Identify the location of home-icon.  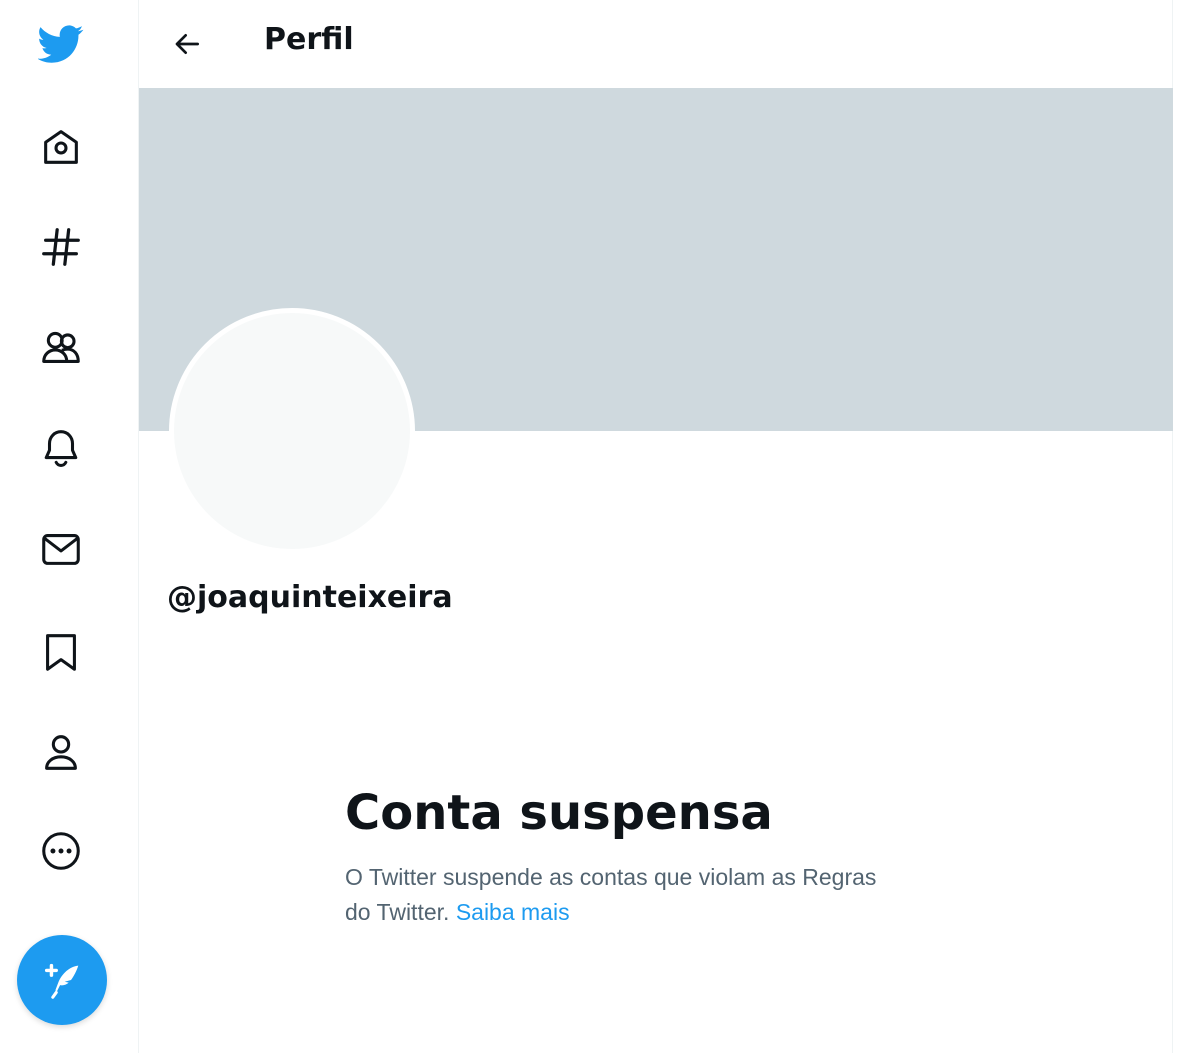
(61, 147).